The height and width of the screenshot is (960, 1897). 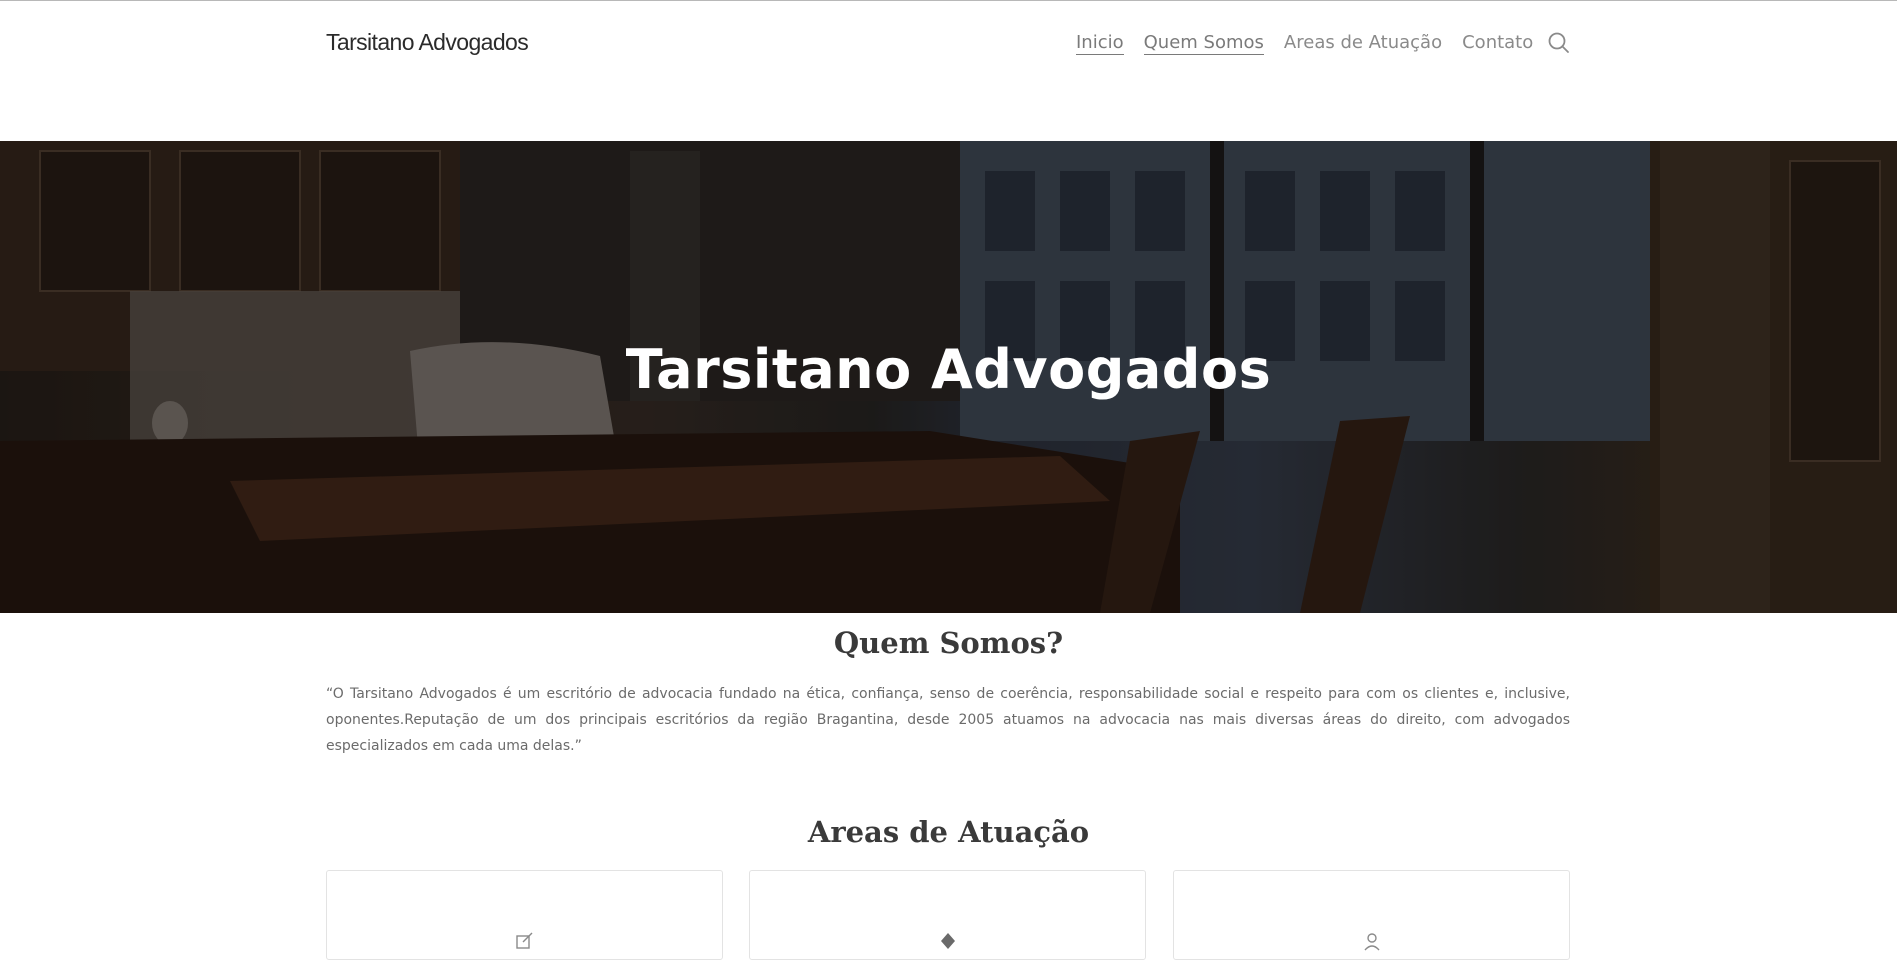 I want to click on areas-title: Areas de Atuação, so click(x=948, y=832).